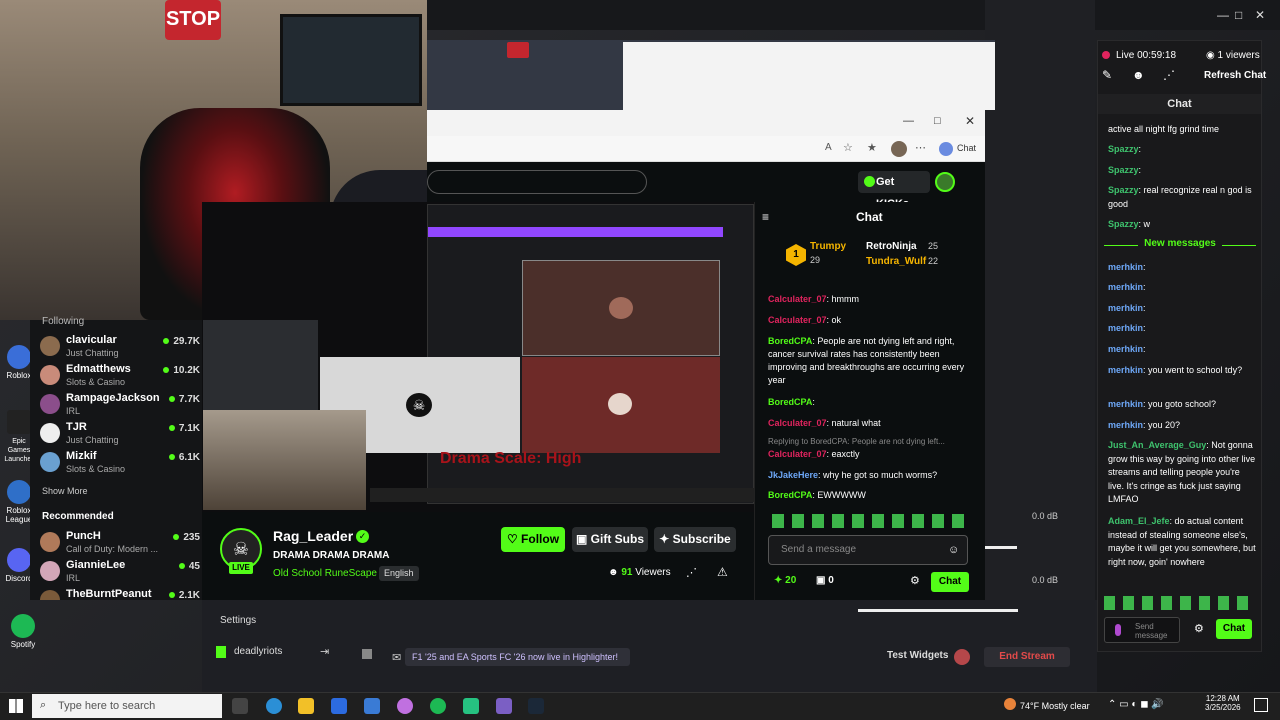 This screenshot has height=720, width=1280. I want to click on streamer-name: Rag_Leader, so click(313, 536).